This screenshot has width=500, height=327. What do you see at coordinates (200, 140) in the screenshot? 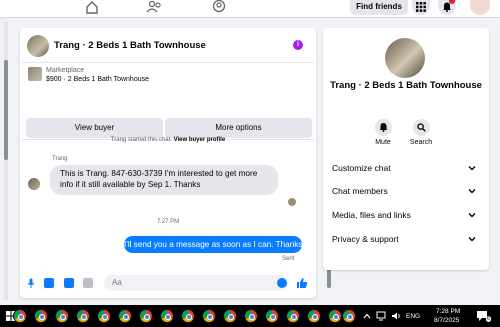
I see `view-buyer-profile-link: View buyer profile` at bounding box center [200, 140].